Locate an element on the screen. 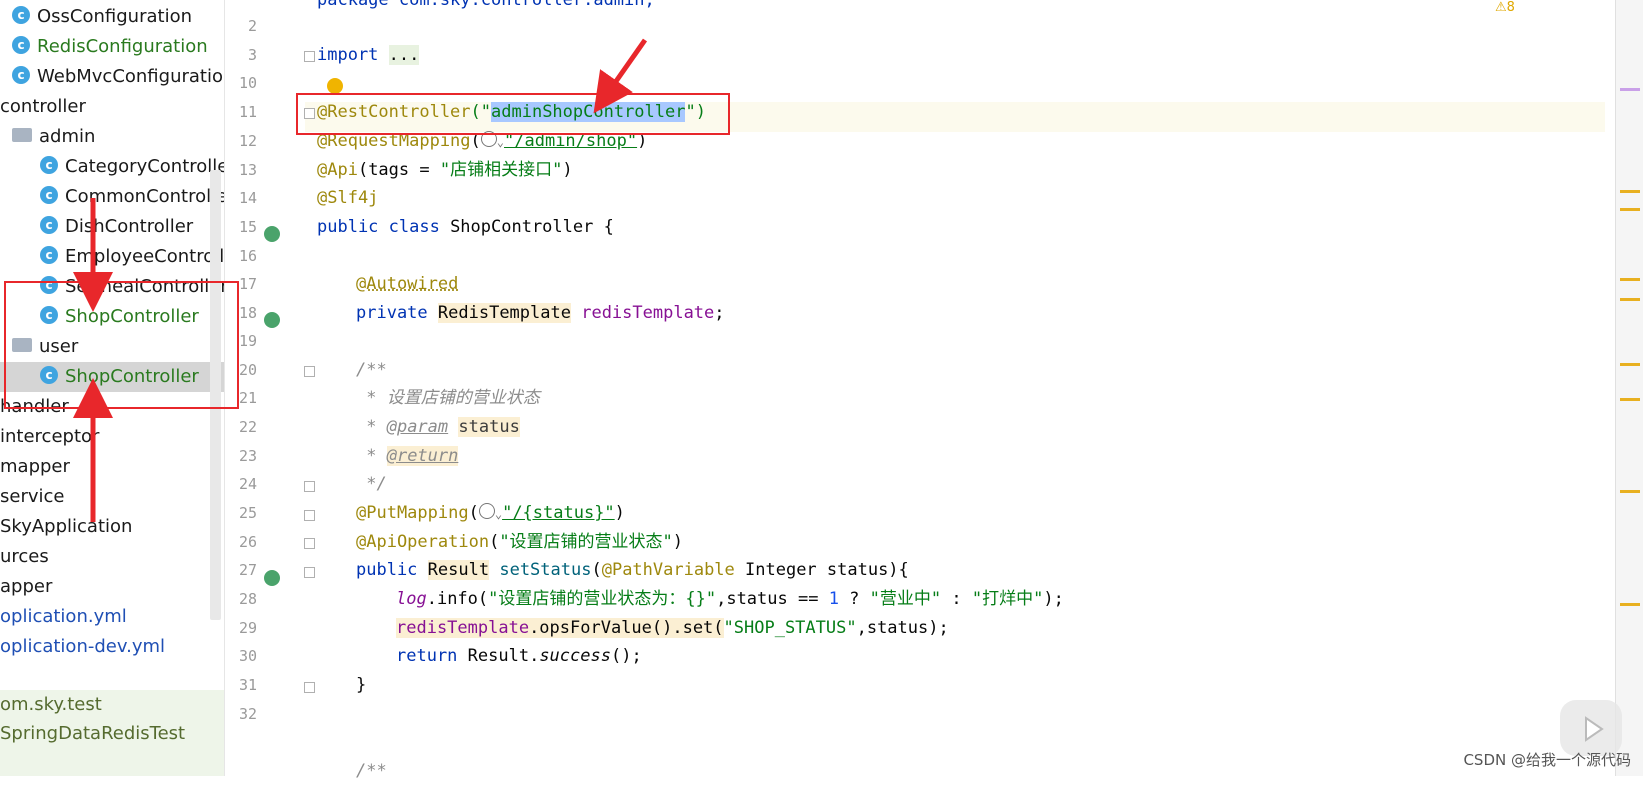 Image resolution: width=1643 pixels, height=786 pixels. watermark: CSDN @给我一个源代码 is located at coordinates (1547, 760).